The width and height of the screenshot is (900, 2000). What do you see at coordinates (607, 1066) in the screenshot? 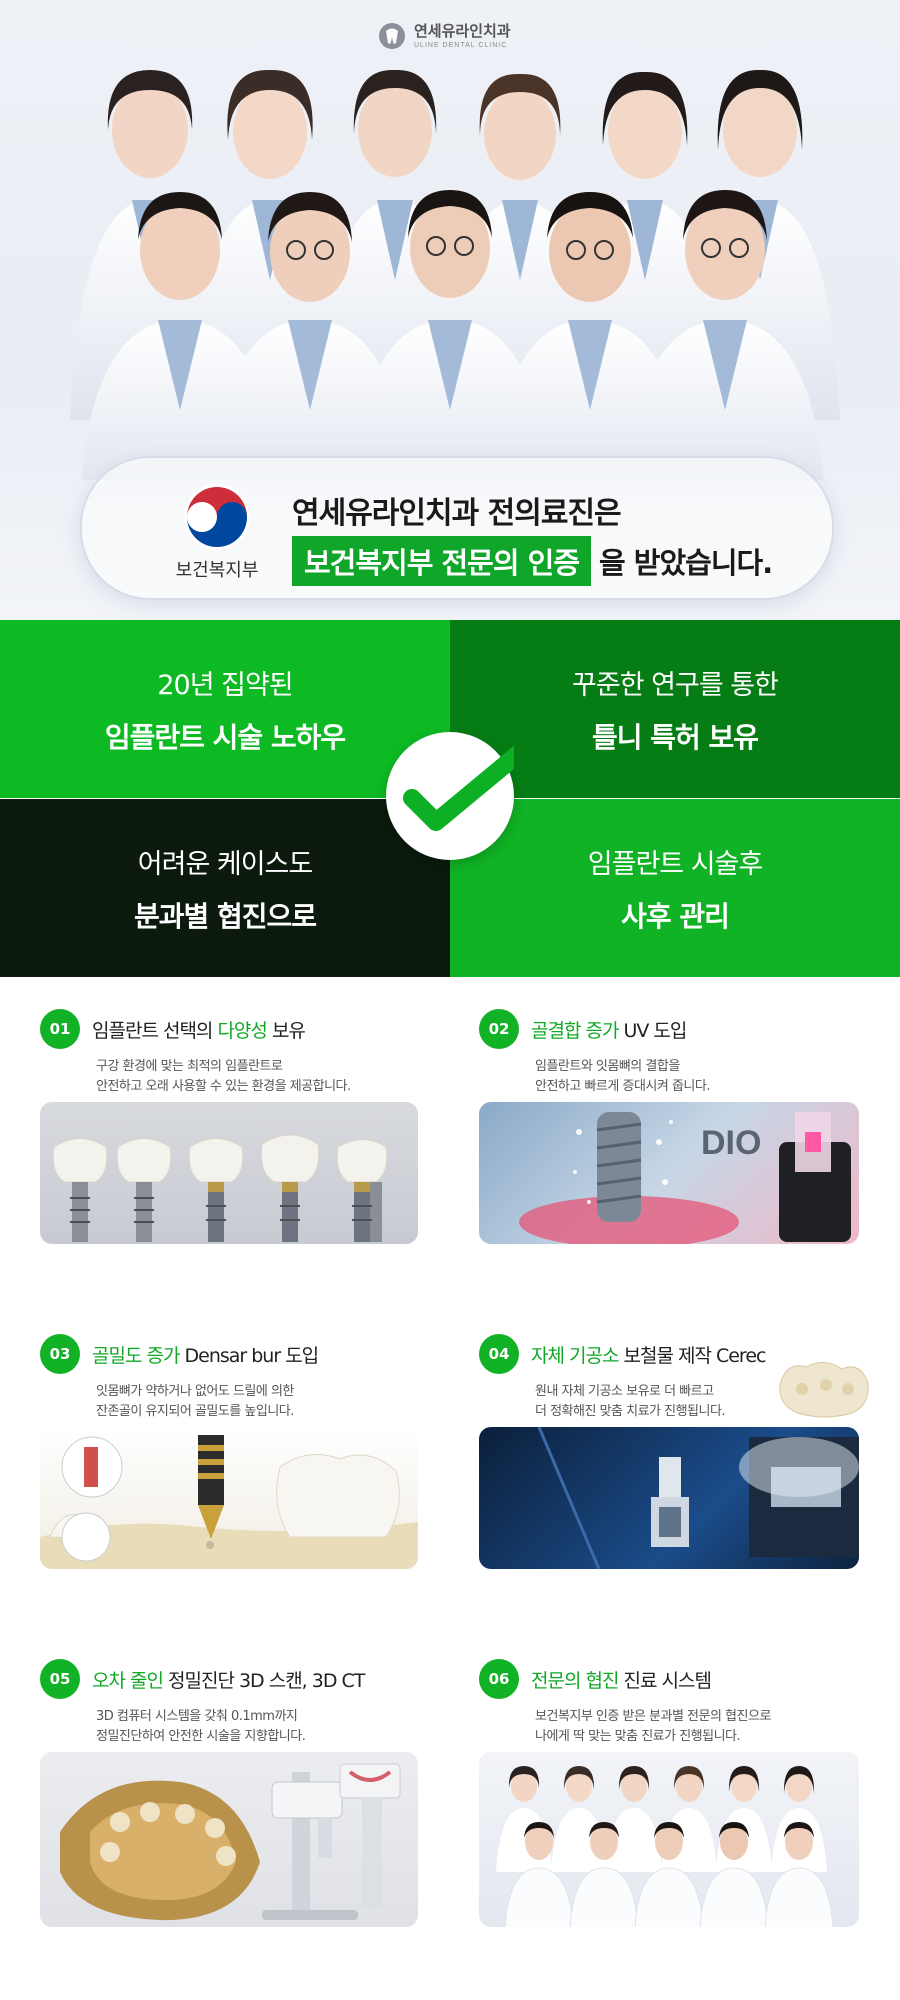
I see `desc-line: 임플란트와 잇몸뼈의 결합을` at bounding box center [607, 1066].